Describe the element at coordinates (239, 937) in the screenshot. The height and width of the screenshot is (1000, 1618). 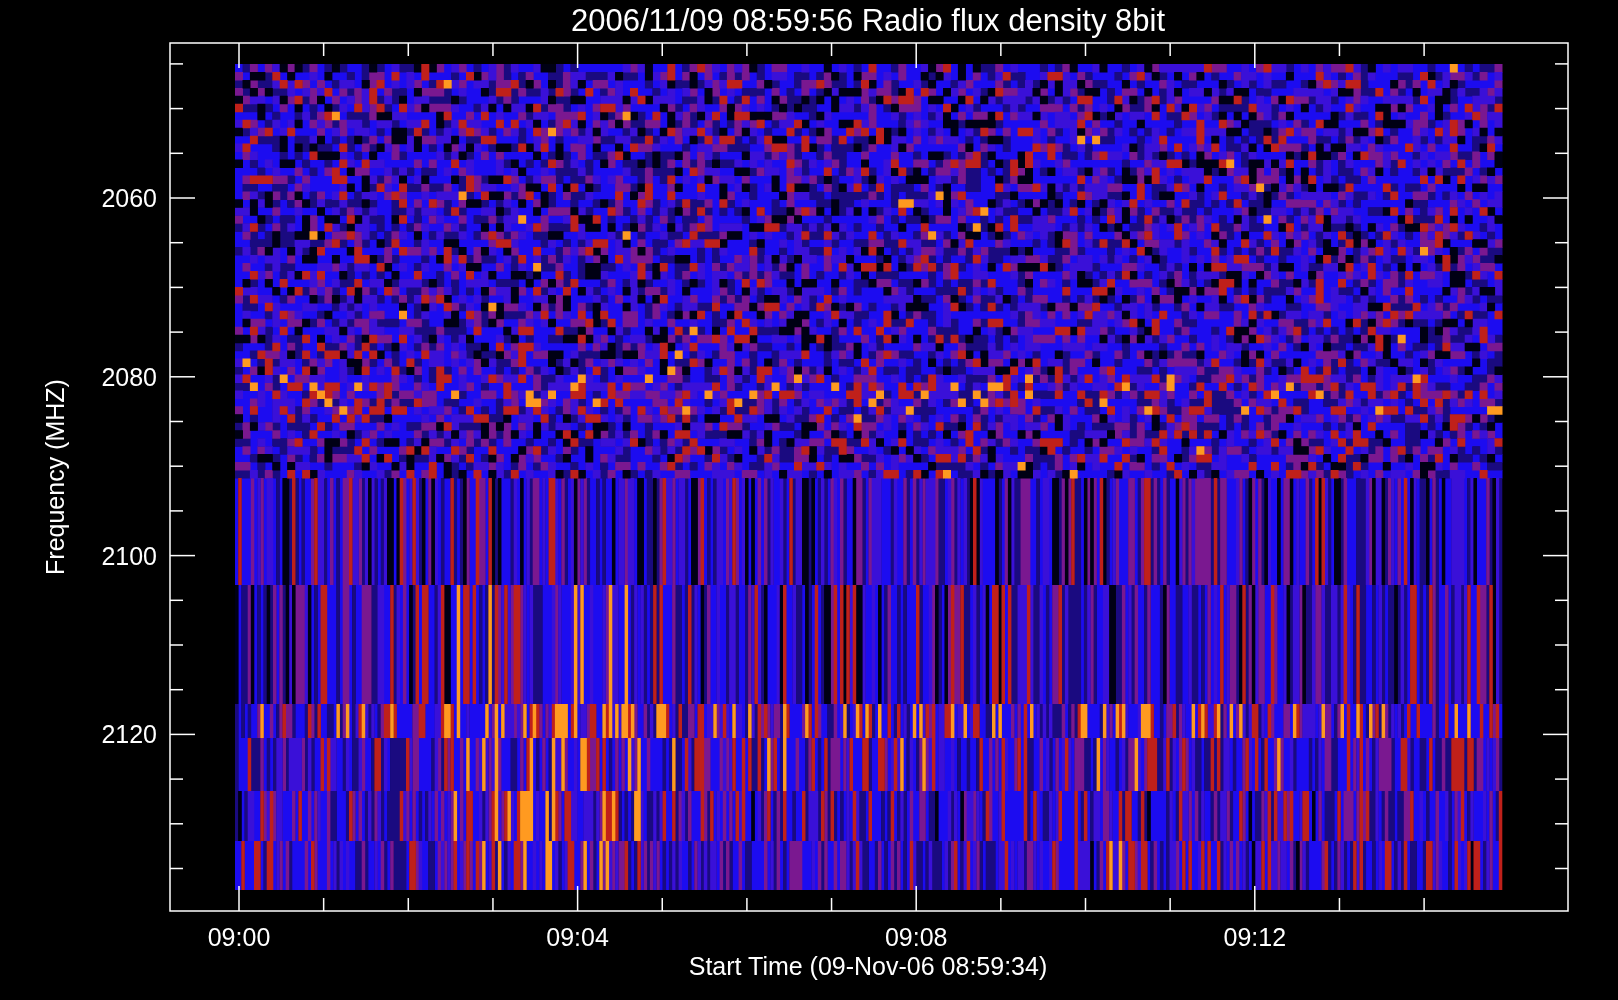
I see `x-tick-label: 09:00` at that location.